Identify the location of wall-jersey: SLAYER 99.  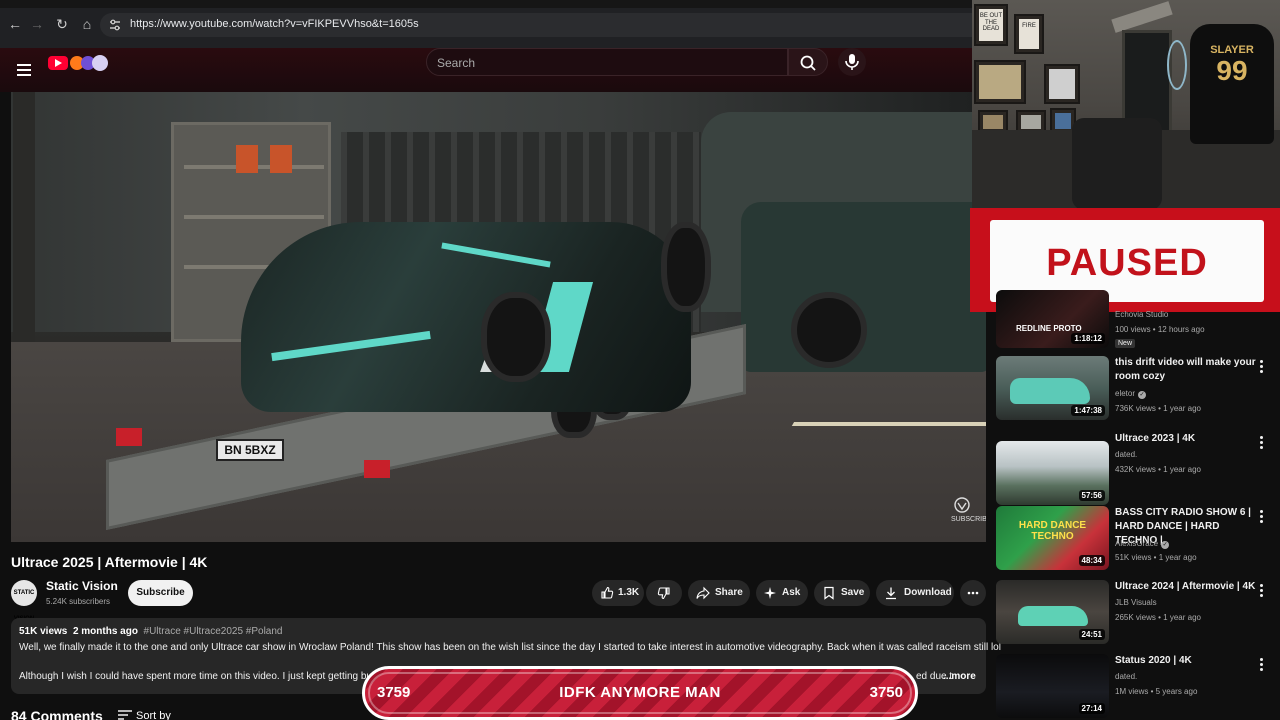
(1232, 84).